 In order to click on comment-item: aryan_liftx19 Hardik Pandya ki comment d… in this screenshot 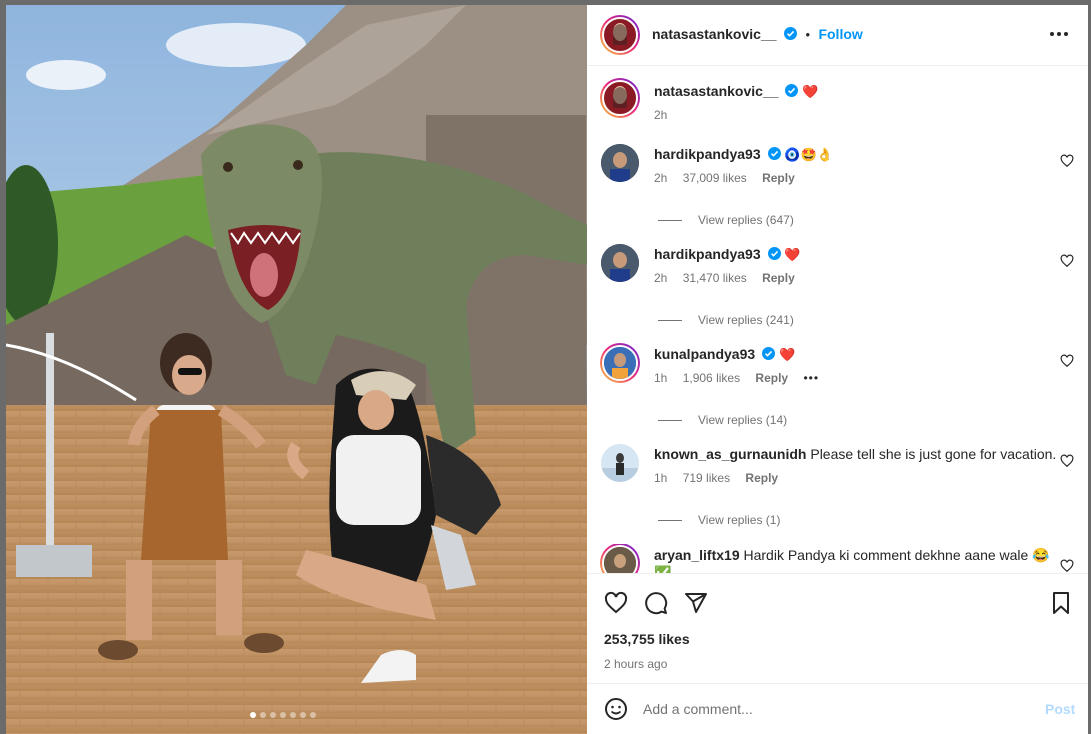, I will do `click(837, 558)`.